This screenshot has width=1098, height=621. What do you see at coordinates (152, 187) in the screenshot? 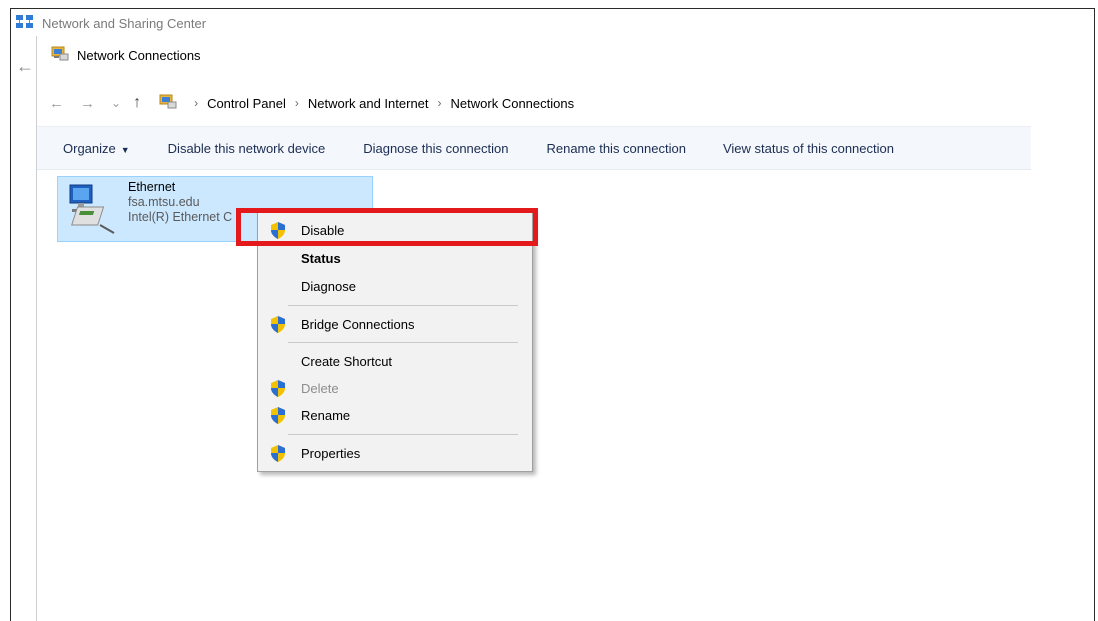
I see `connection-name: Ethernet` at bounding box center [152, 187].